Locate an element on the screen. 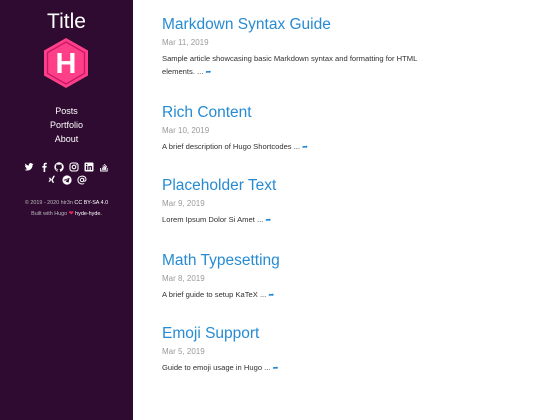  social-links is located at coordinates (66, 173).